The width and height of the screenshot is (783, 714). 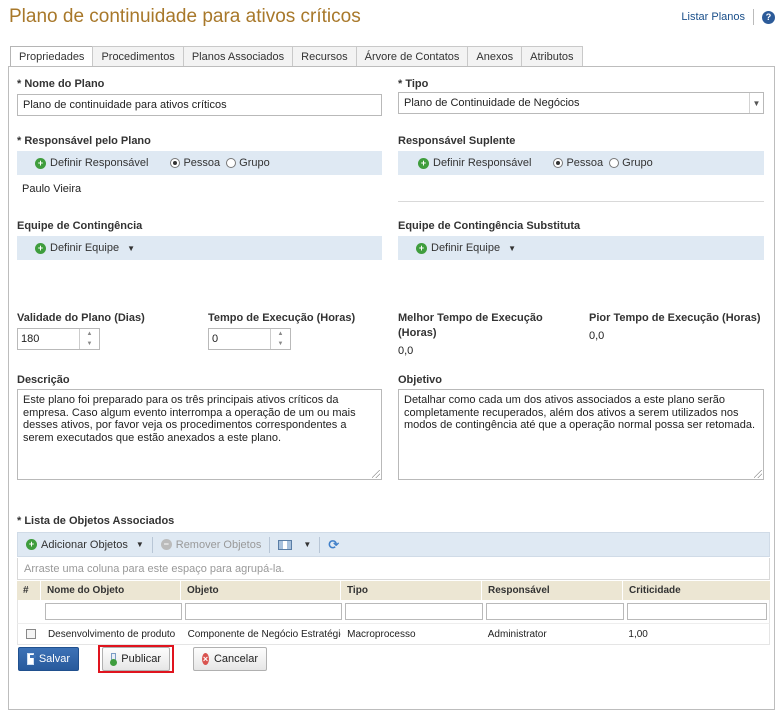 What do you see at coordinates (84, 248) in the screenshot?
I see `team-define-button: Definir Equipe` at bounding box center [84, 248].